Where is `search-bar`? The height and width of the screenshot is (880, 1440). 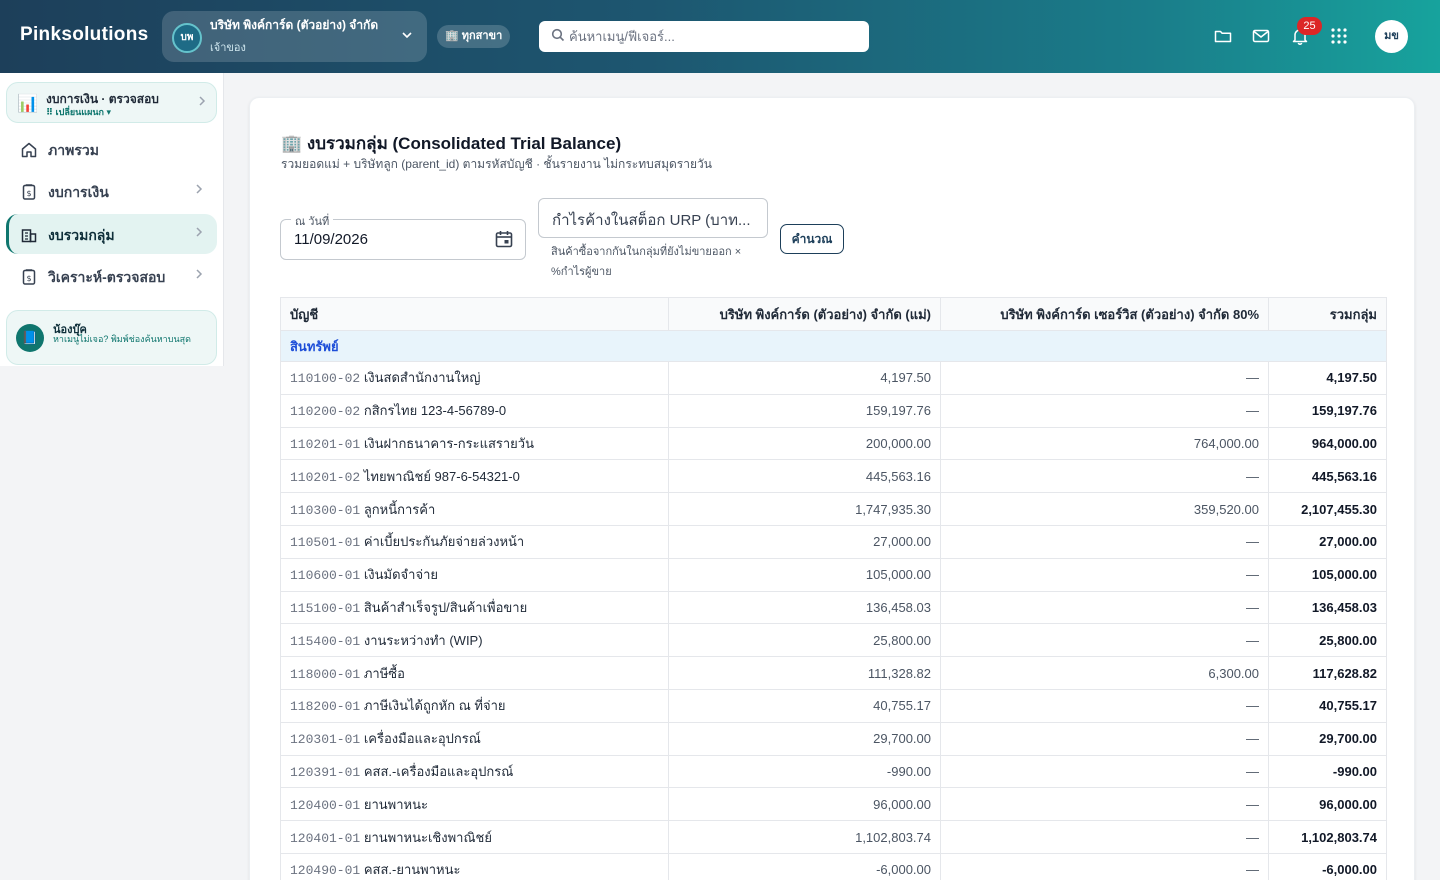 search-bar is located at coordinates (704, 36).